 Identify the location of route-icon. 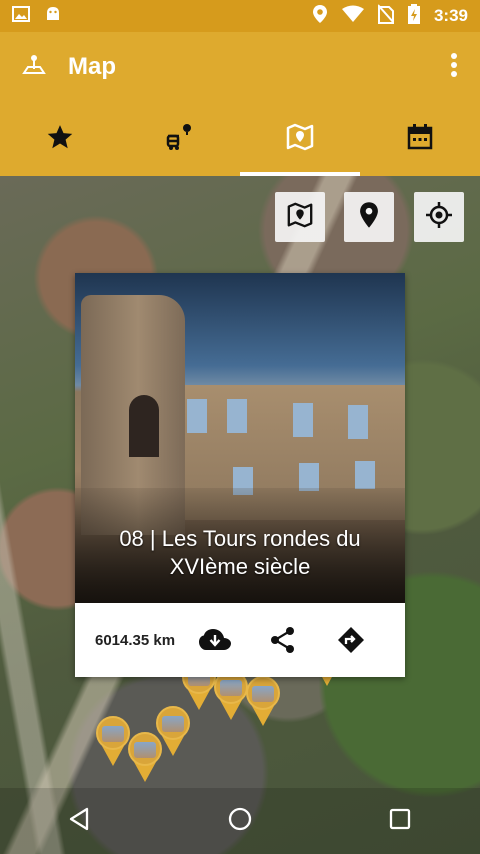
(180, 139).